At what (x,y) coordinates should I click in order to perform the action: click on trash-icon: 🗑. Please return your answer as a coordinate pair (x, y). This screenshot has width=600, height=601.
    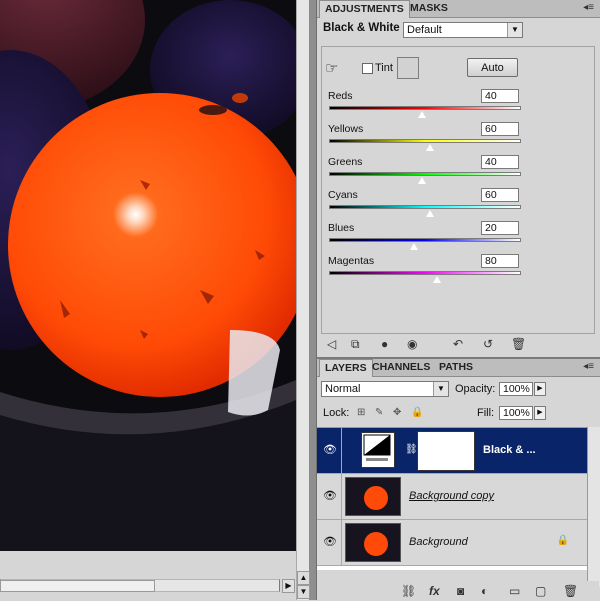
    Looking at the image, I should click on (518, 344).